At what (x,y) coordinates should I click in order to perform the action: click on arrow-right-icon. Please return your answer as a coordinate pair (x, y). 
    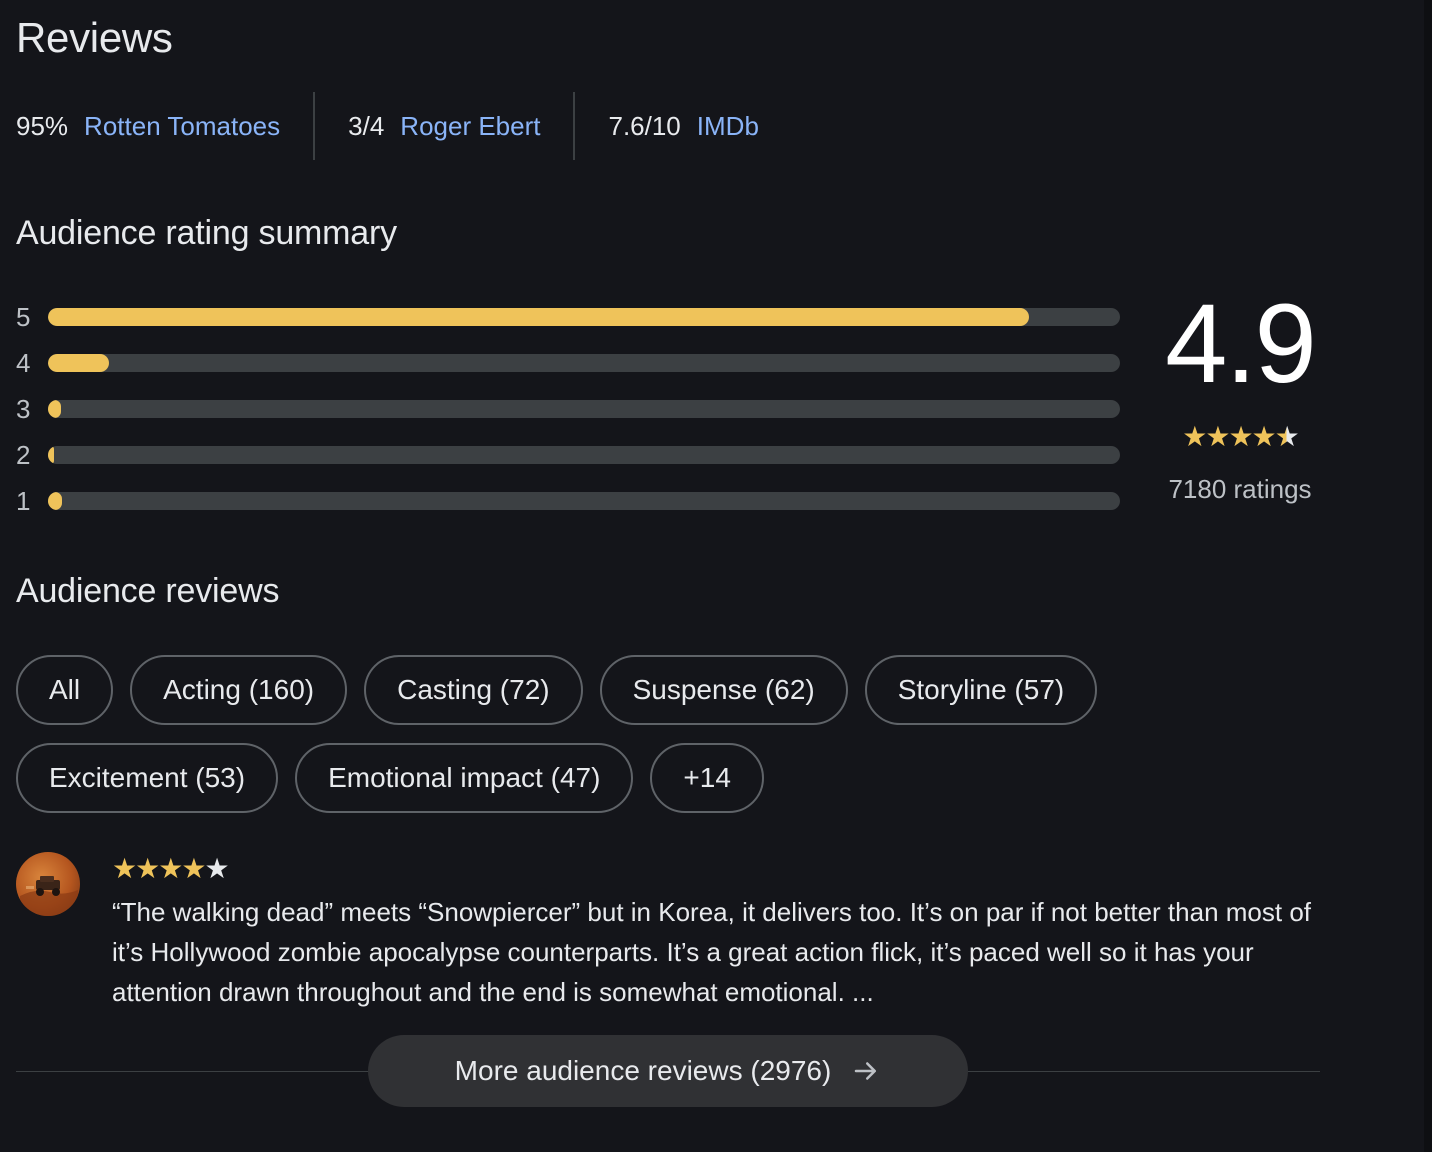
    Looking at the image, I should click on (866, 1071).